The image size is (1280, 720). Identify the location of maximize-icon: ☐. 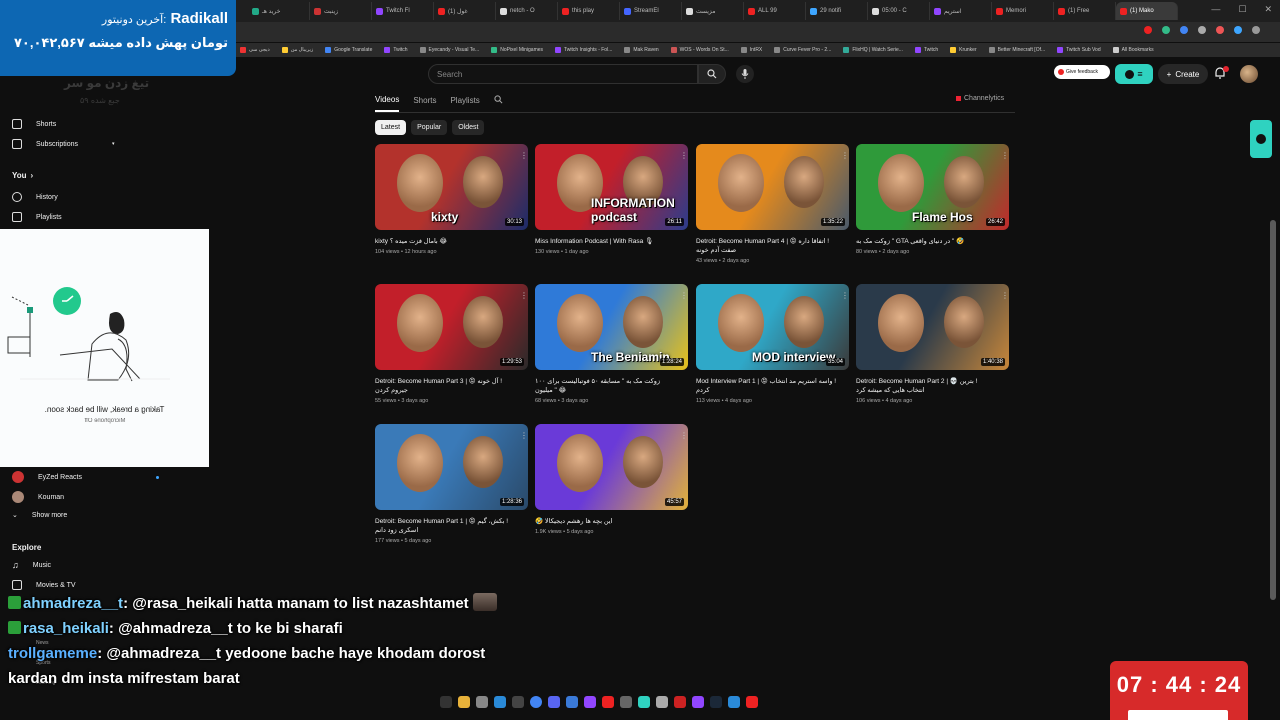
(1242, 9).